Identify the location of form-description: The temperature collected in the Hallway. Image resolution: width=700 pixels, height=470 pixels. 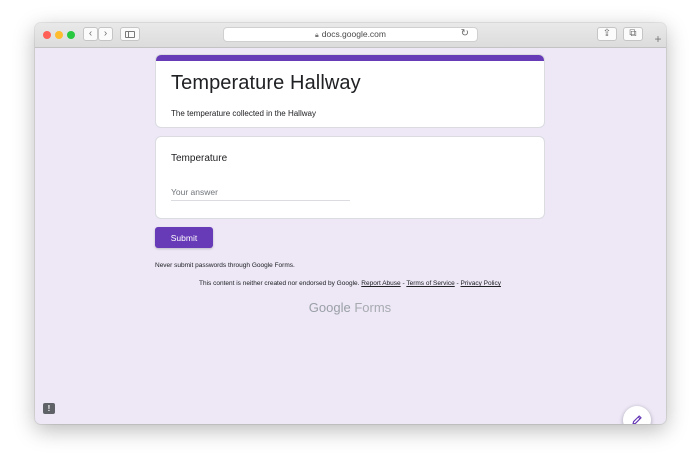
(243, 113).